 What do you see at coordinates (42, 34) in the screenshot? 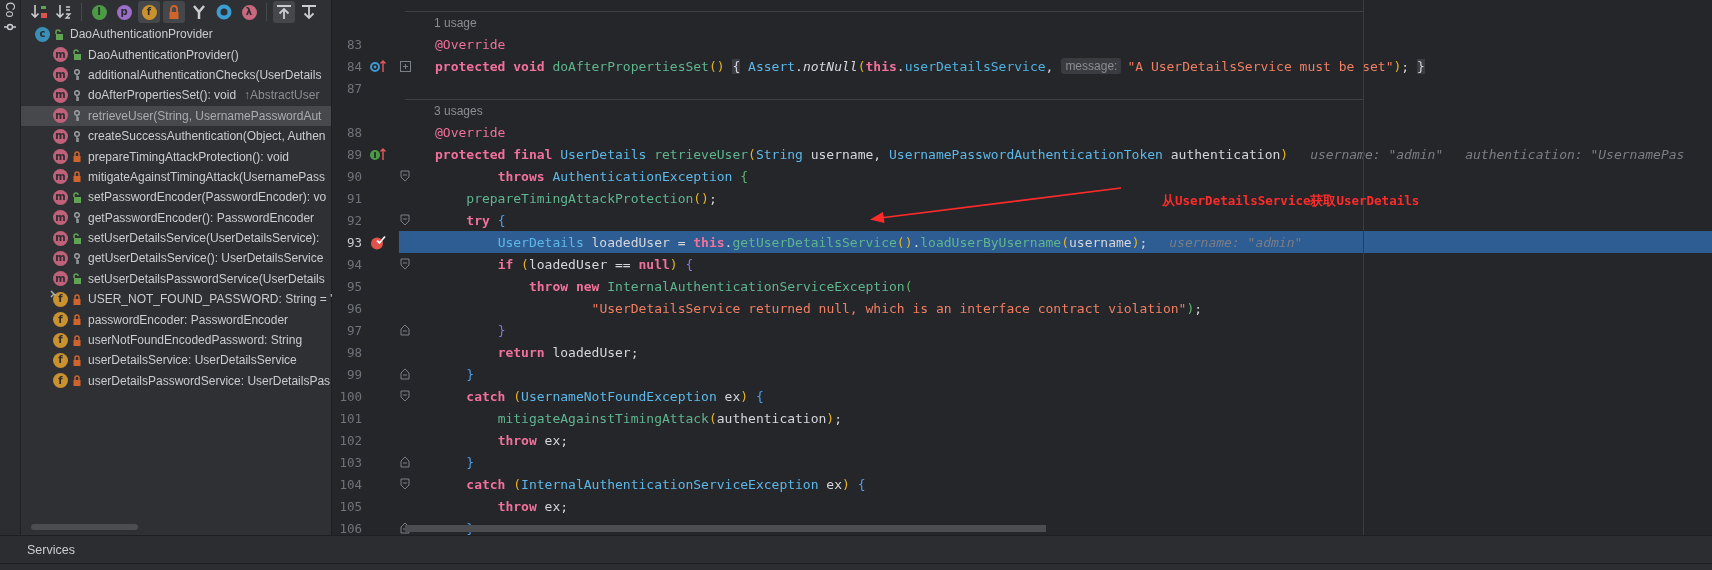
I see `class-icon: c` at bounding box center [42, 34].